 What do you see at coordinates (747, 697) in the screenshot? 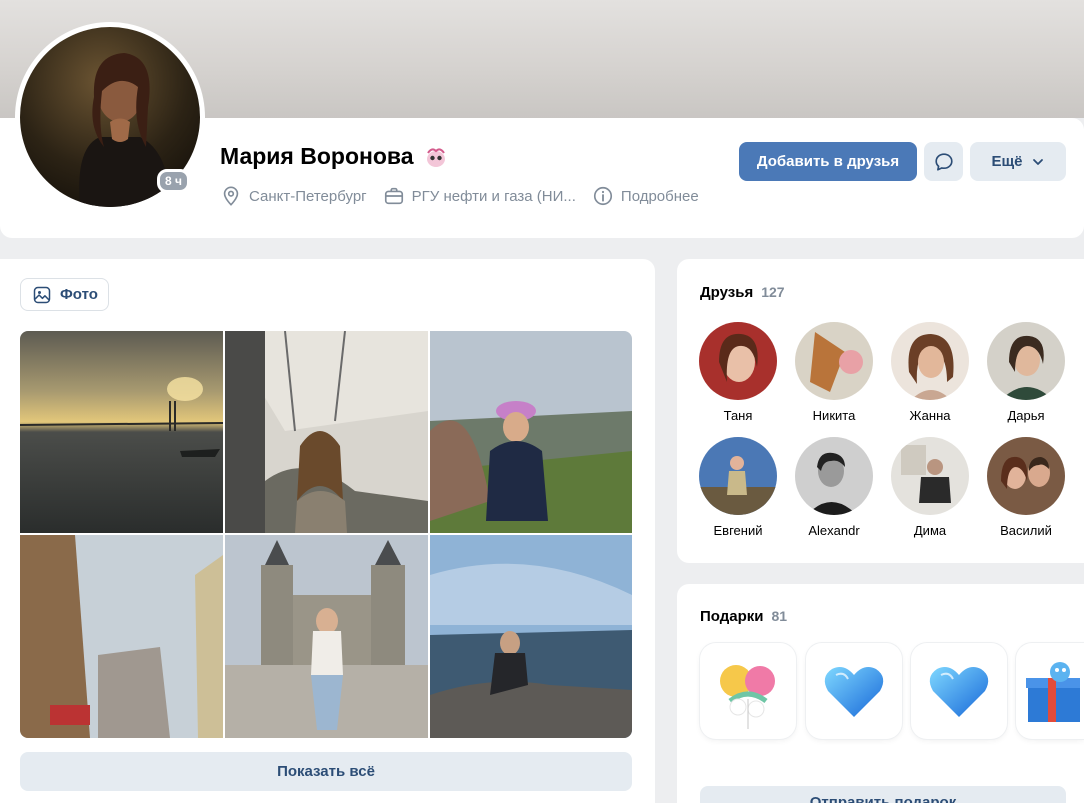
I see `balloons-gift-icon` at bounding box center [747, 697].